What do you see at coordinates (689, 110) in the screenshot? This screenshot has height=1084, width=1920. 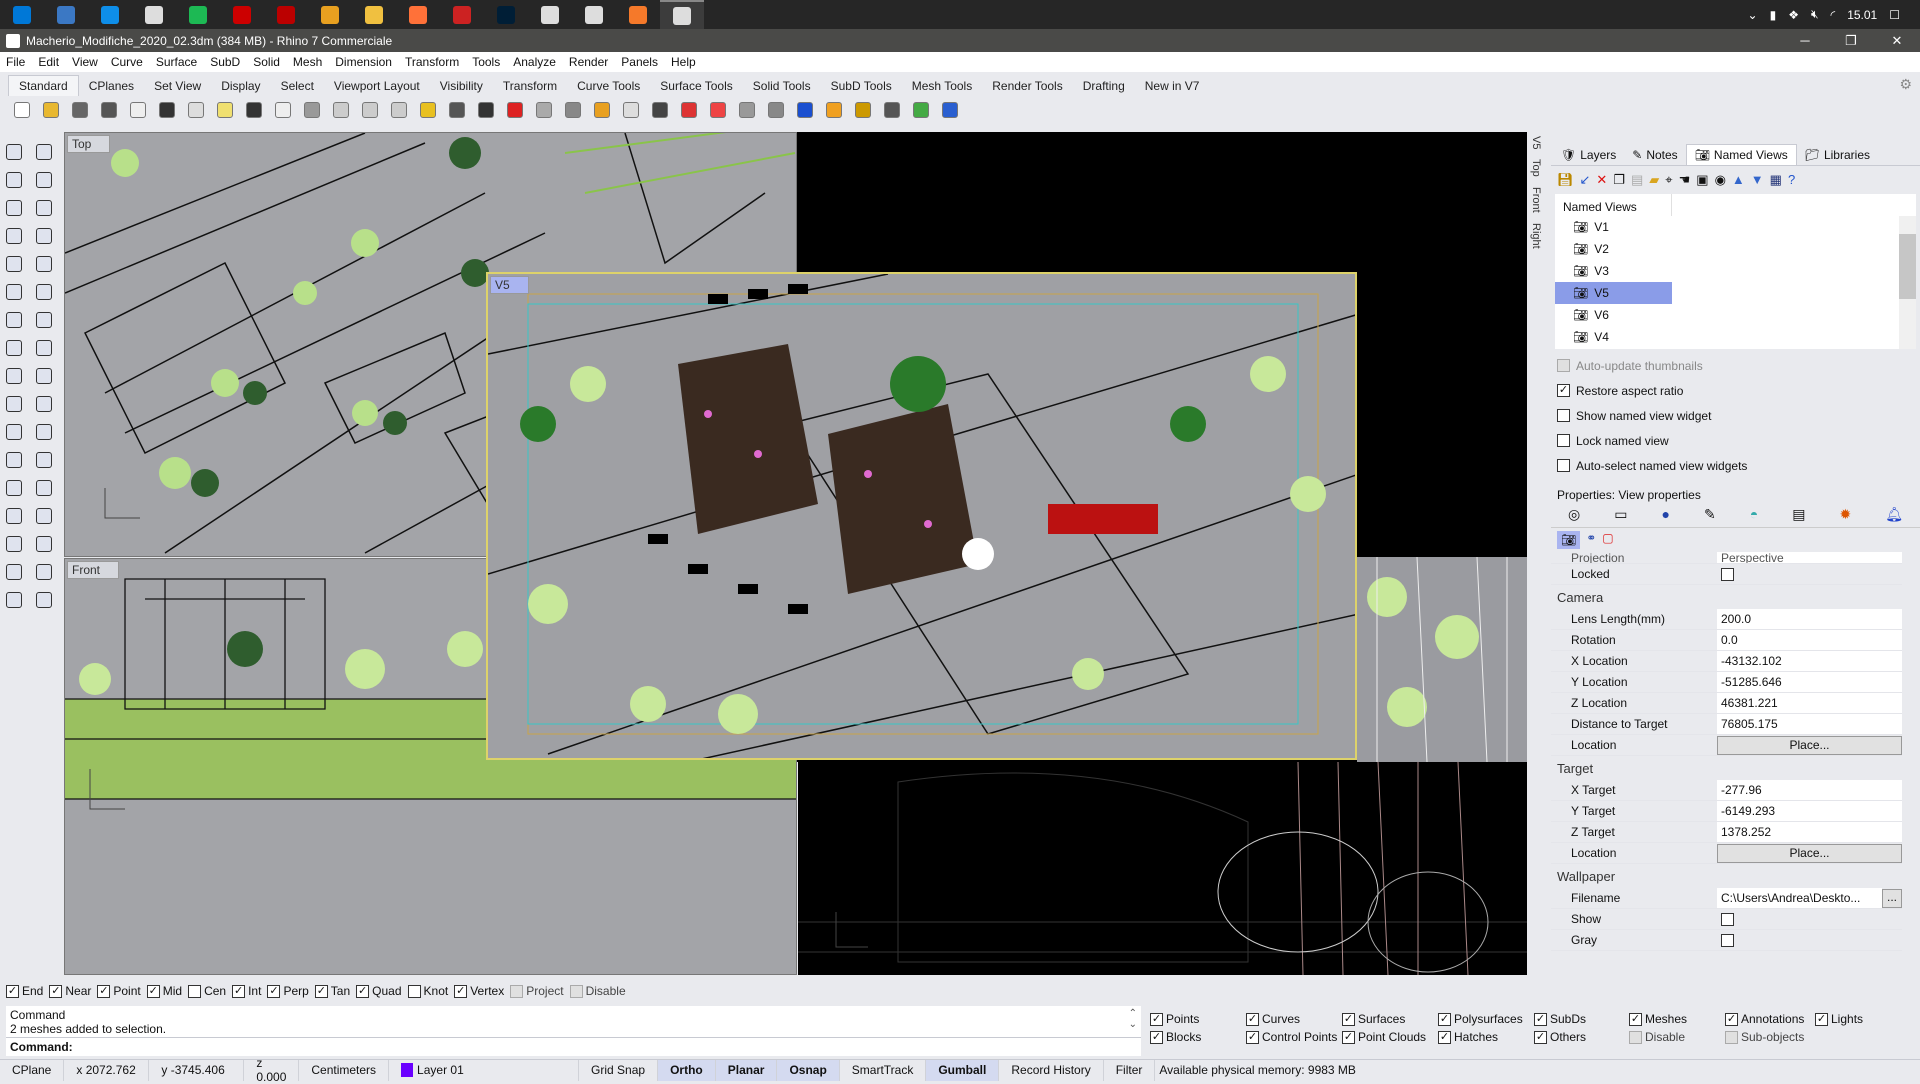 I see `layer-icon` at bounding box center [689, 110].